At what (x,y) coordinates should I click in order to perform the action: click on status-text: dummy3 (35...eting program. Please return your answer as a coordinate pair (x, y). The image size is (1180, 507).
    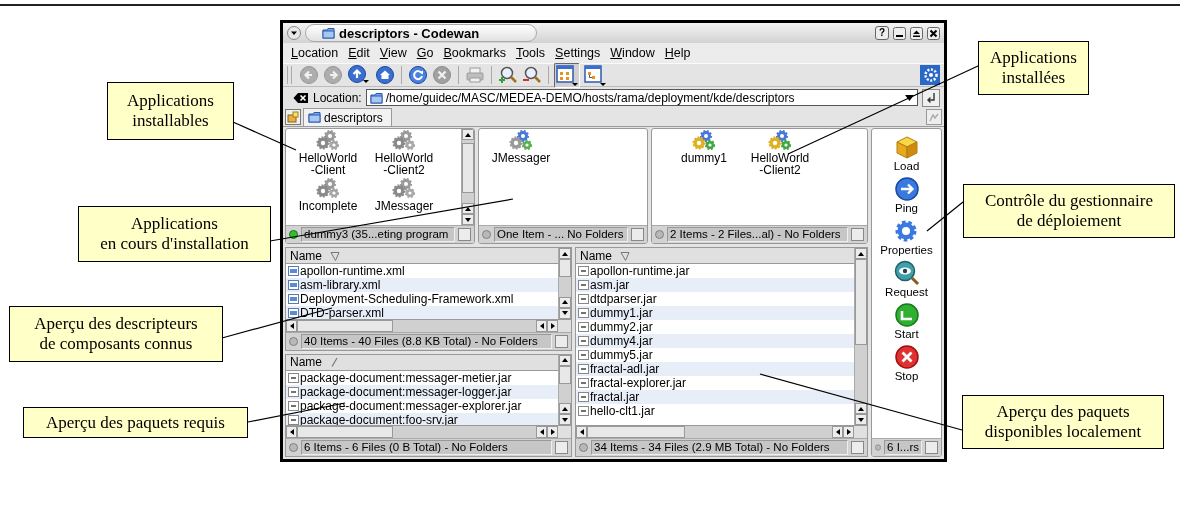
    Looking at the image, I should click on (378, 234).